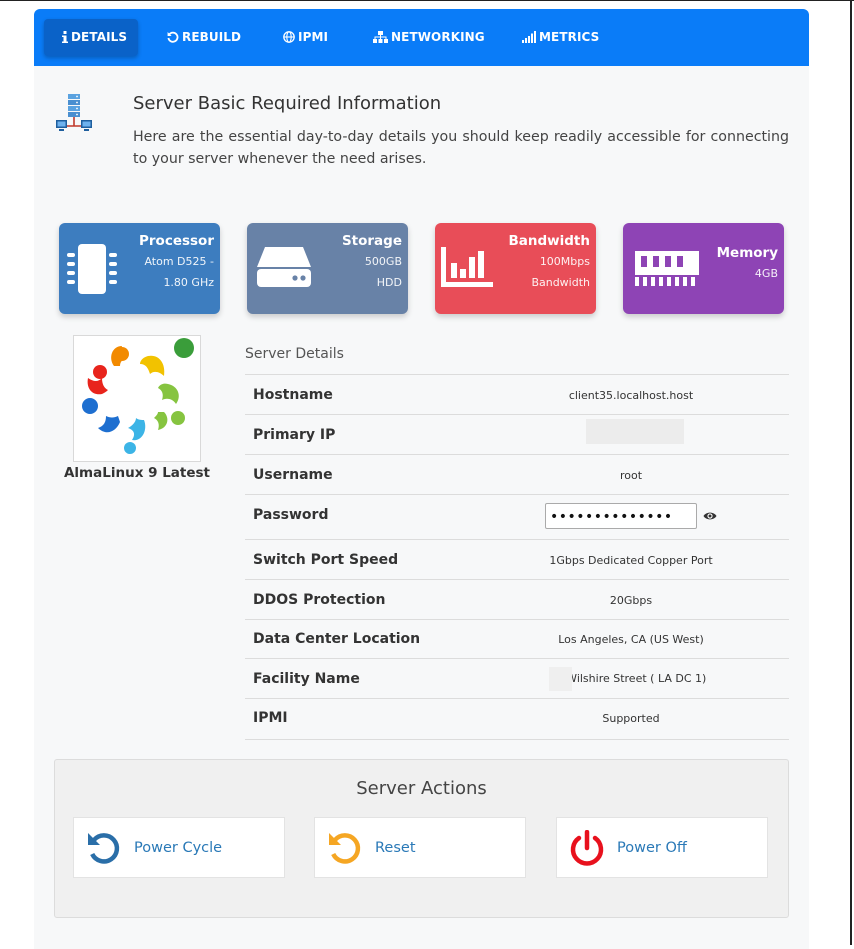 The width and height of the screenshot is (854, 949). I want to click on power-off-button: Power Off, so click(662, 847).